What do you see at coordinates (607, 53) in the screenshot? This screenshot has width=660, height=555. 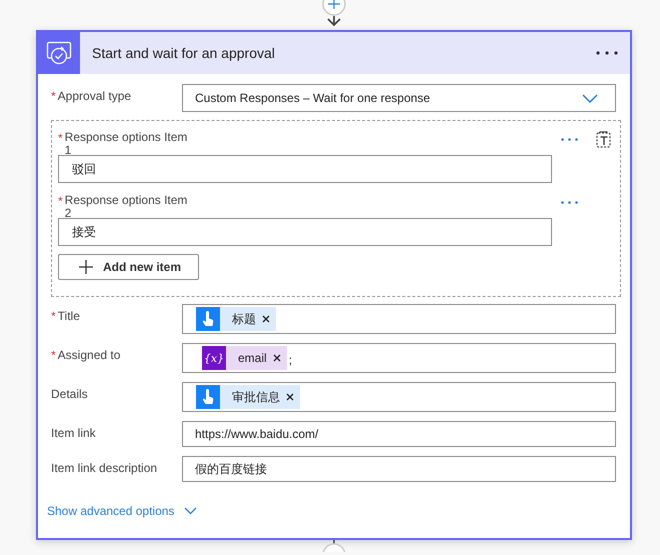 I see `more-icon` at bounding box center [607, 53].